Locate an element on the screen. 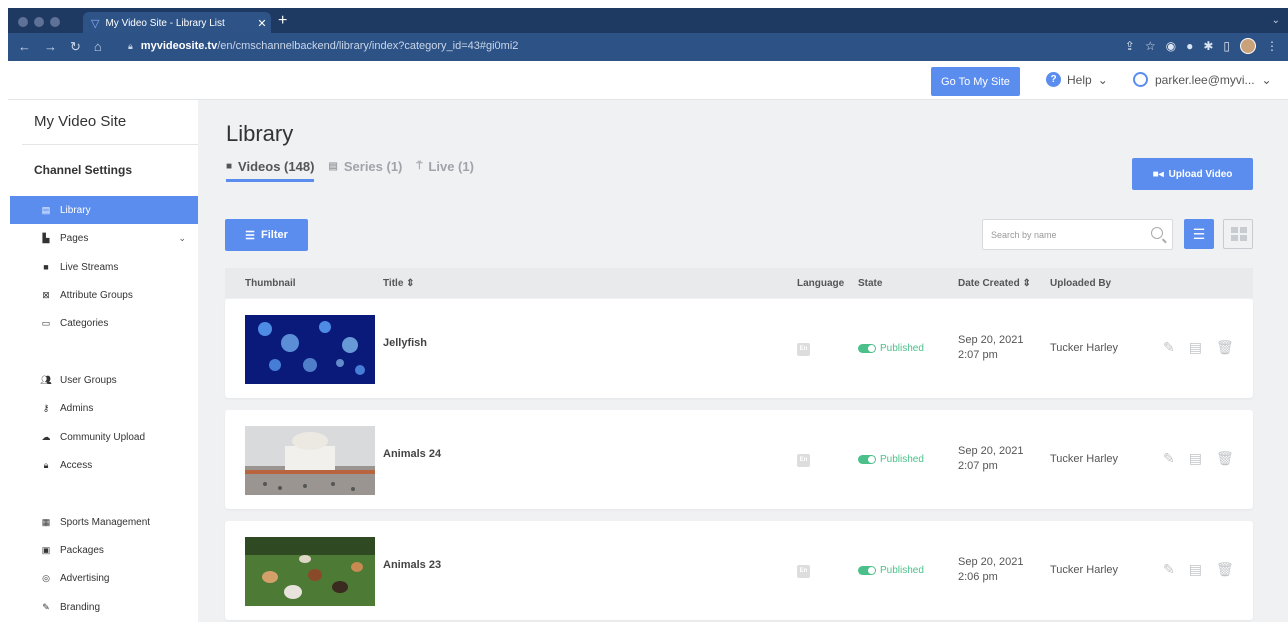  video-icon: ■ is located at coordinates (229, 166).